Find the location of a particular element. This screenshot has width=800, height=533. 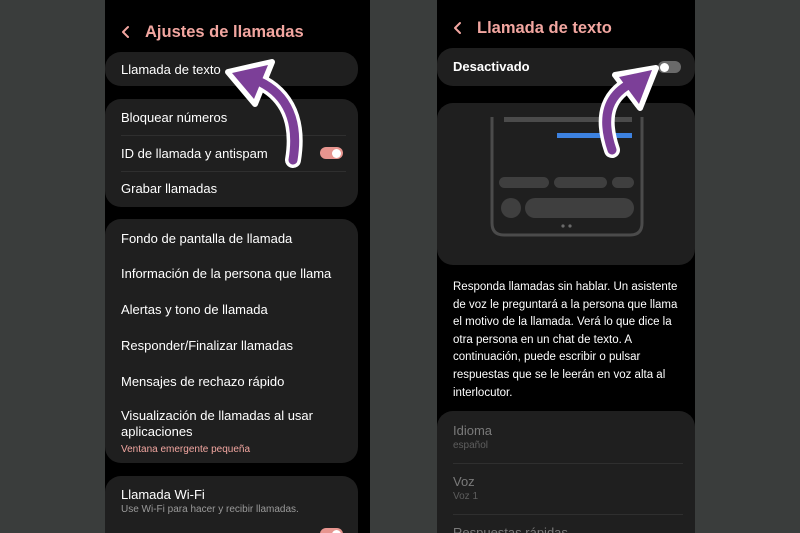

language-label: Idioma is located at coordinates (473, 430).